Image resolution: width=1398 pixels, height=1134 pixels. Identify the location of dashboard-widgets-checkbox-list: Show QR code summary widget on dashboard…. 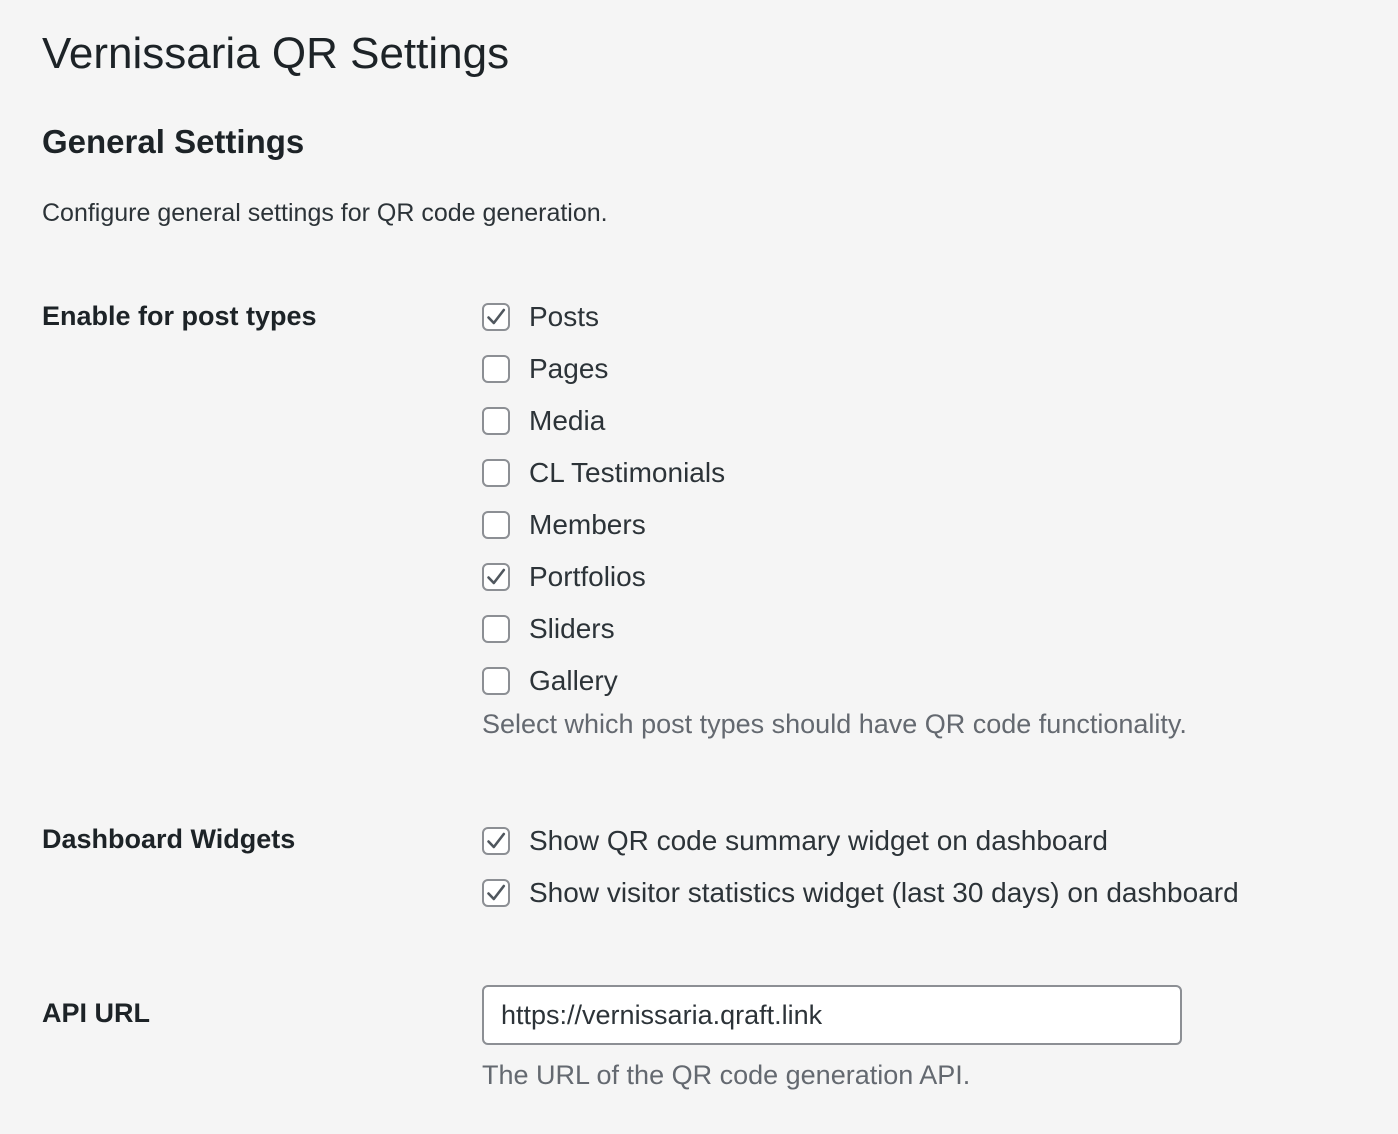
(860, 867).